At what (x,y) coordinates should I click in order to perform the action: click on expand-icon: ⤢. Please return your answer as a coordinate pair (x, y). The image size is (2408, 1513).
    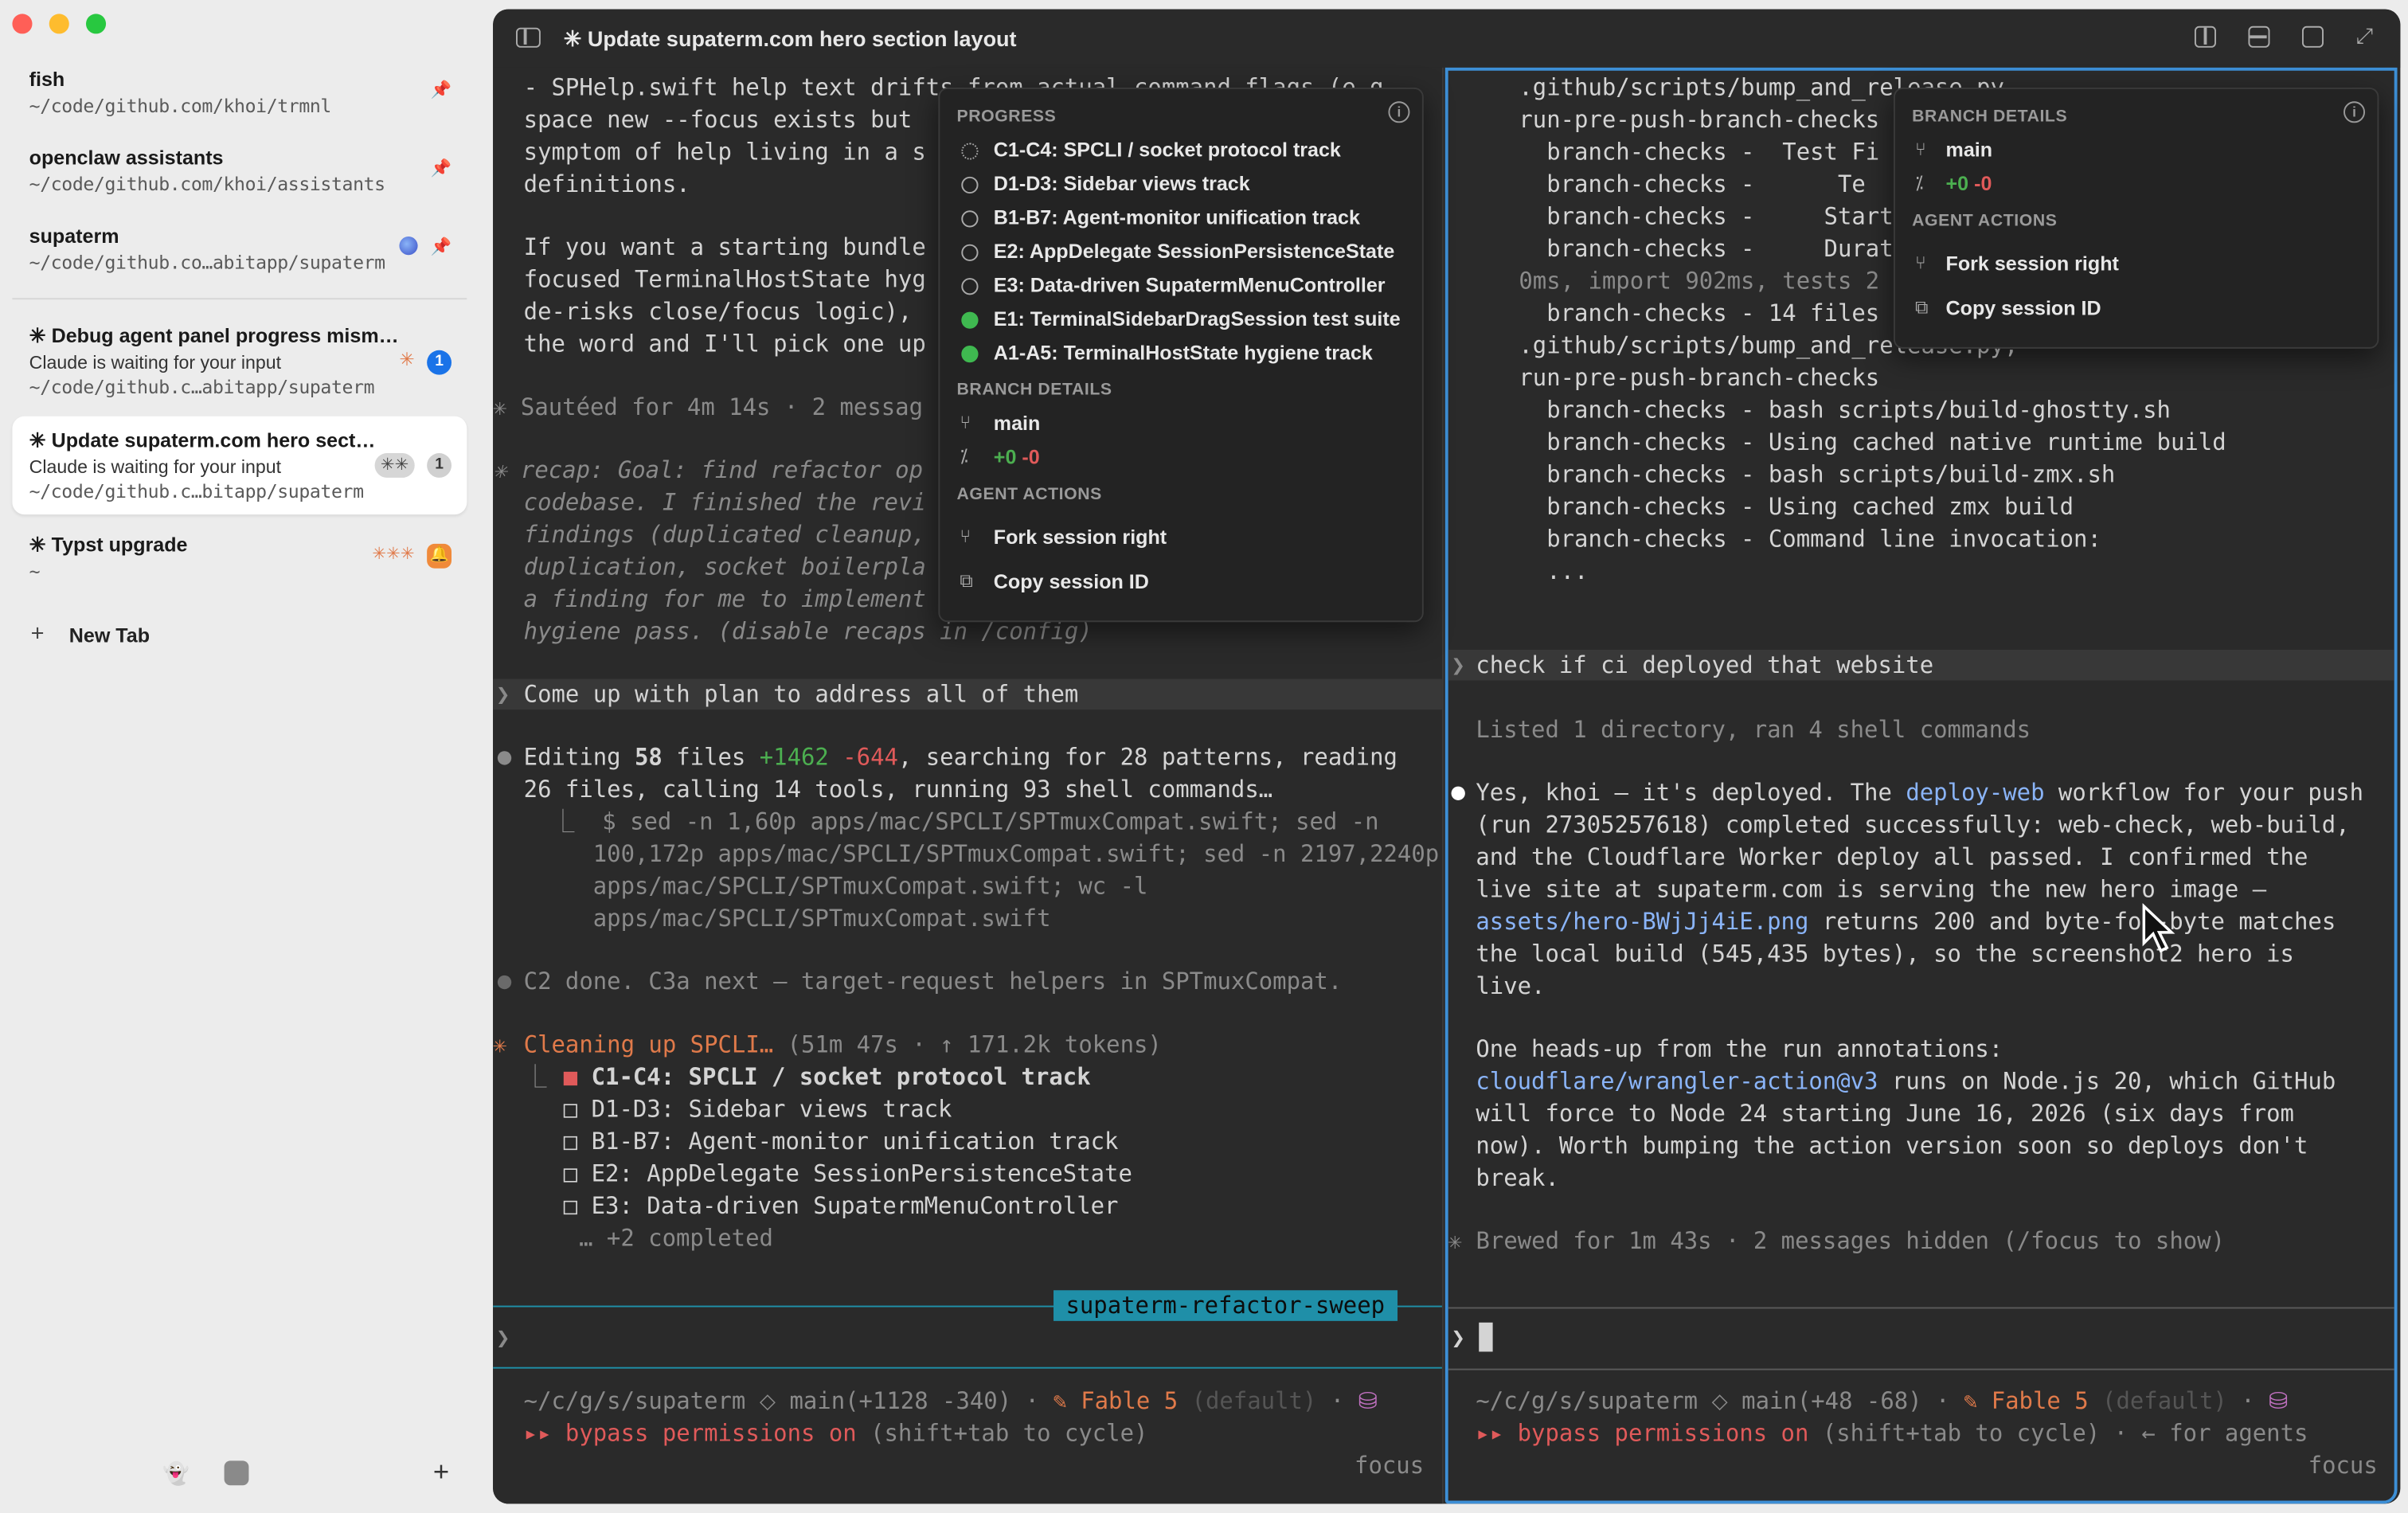
    Looking at the image, I should click on (2364, 36).